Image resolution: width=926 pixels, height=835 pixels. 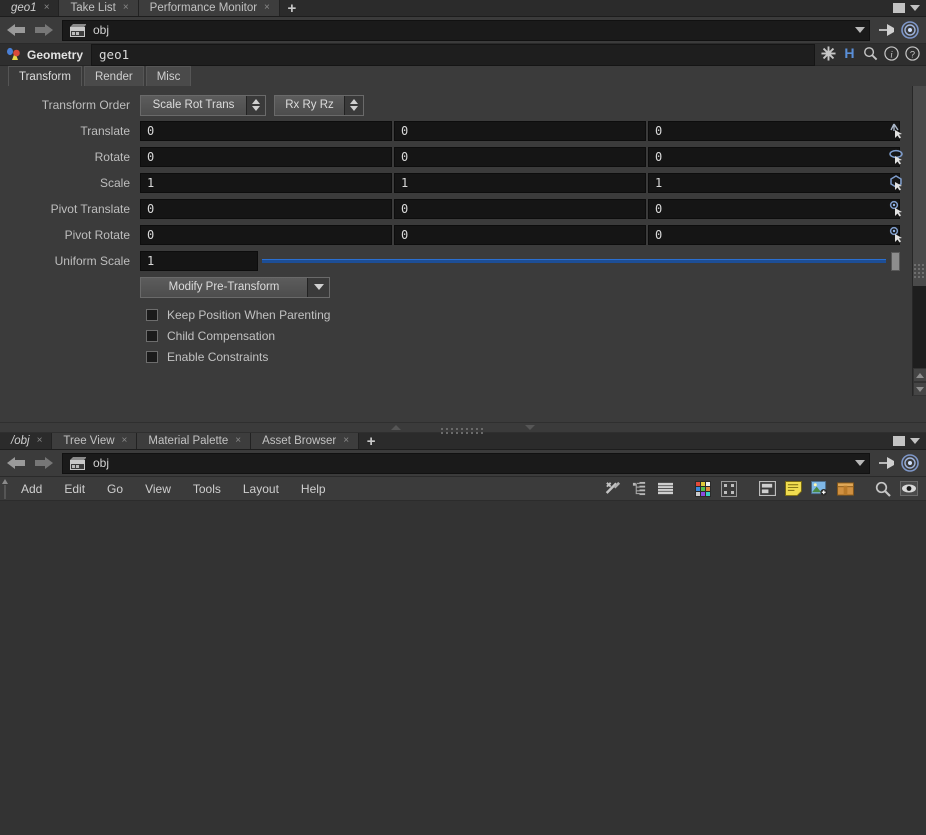 What do you see at coordinates (199, 261) in the screenshot?
I see `uniform-scale-input: 1` at bounding box center [199, 261].